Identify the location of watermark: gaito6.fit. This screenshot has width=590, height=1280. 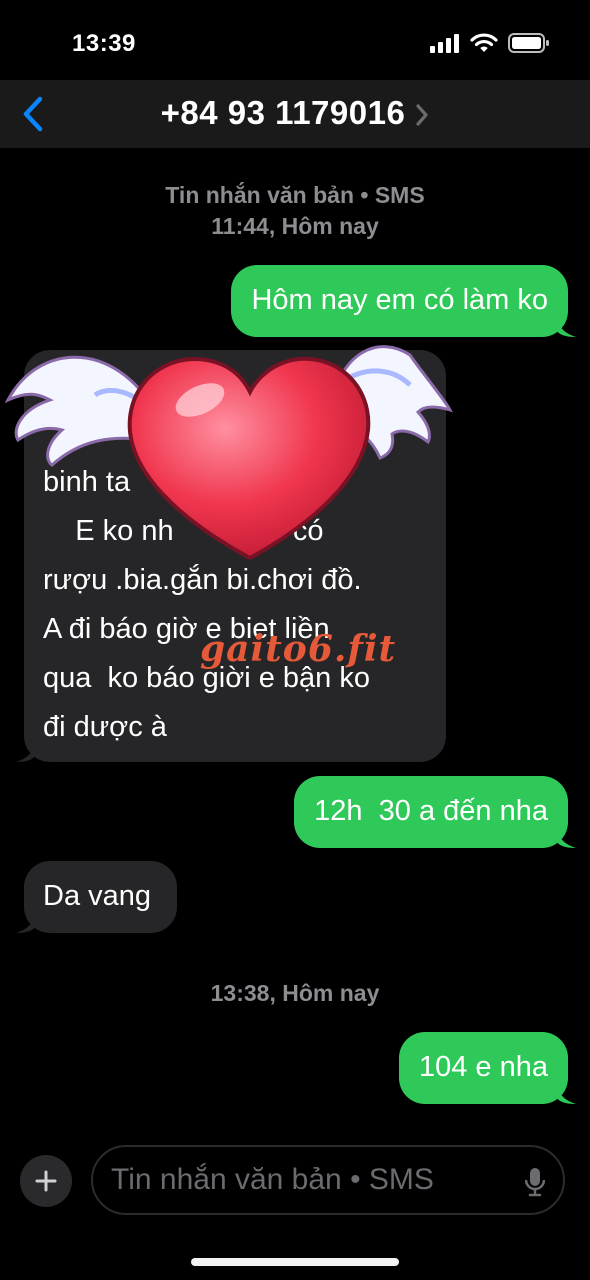
(298, 649).